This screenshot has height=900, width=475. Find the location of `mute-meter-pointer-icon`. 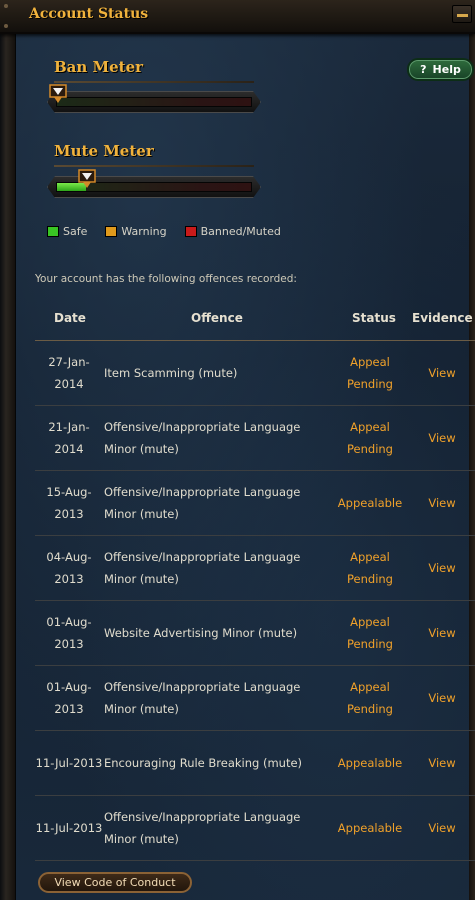

mute-meter-pointer-icon is located at coordinates (87, 178).